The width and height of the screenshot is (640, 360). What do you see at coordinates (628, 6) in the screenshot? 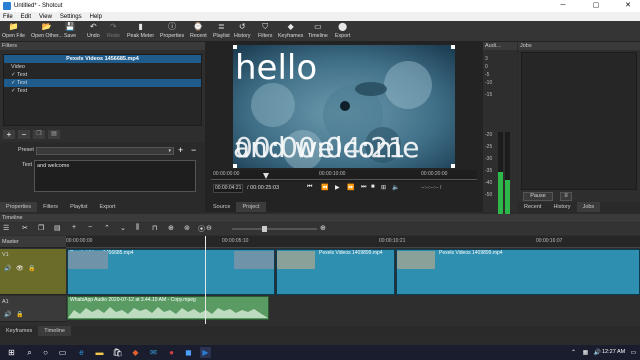
I see `close-button: ✕` at bounding box center [628, 6].